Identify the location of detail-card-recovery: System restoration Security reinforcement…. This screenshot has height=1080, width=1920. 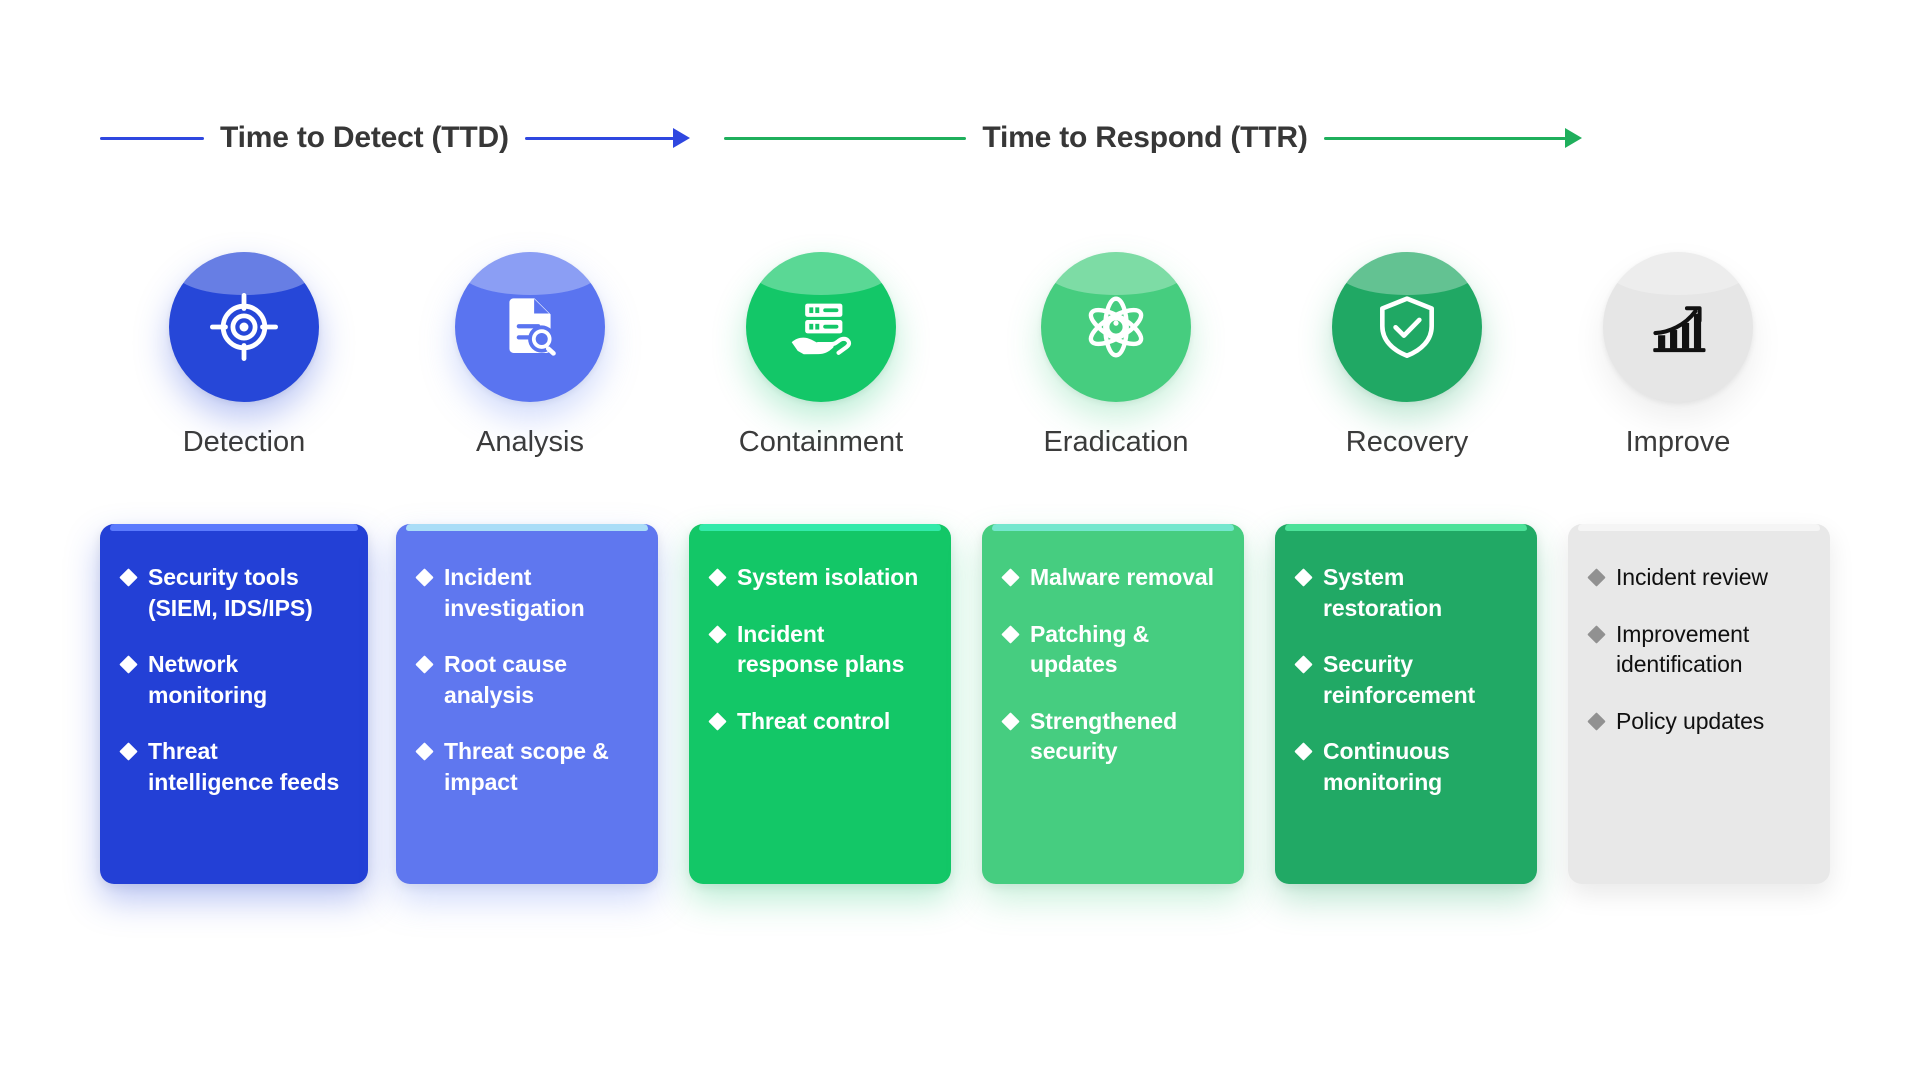
(1406, 704).